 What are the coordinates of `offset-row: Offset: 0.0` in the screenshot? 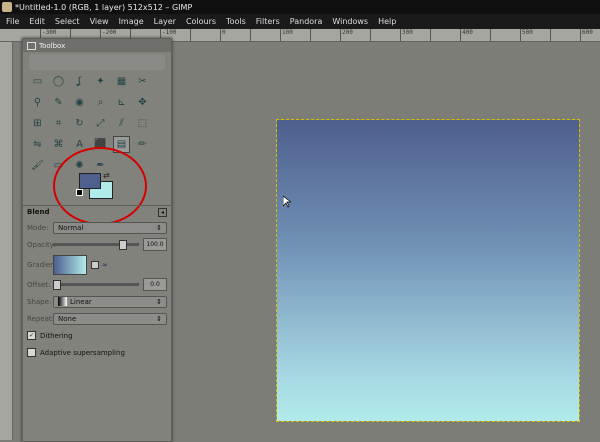 It's located at (97, 284).